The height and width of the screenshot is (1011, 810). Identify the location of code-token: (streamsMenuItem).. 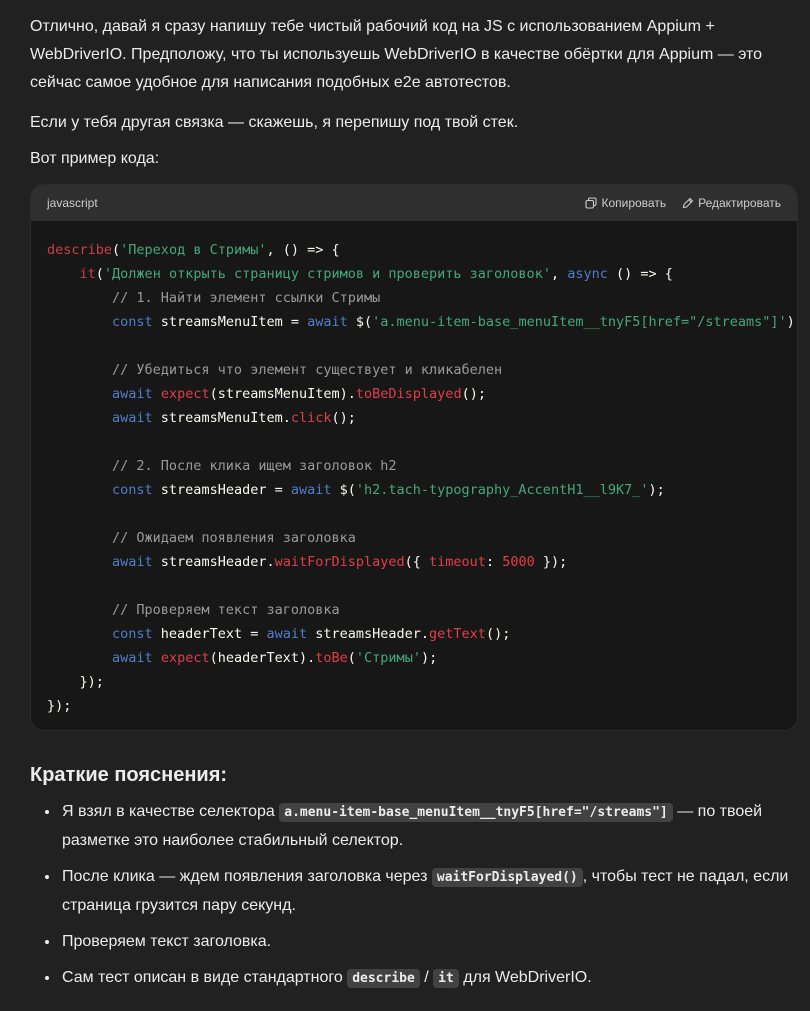
(282, 394).